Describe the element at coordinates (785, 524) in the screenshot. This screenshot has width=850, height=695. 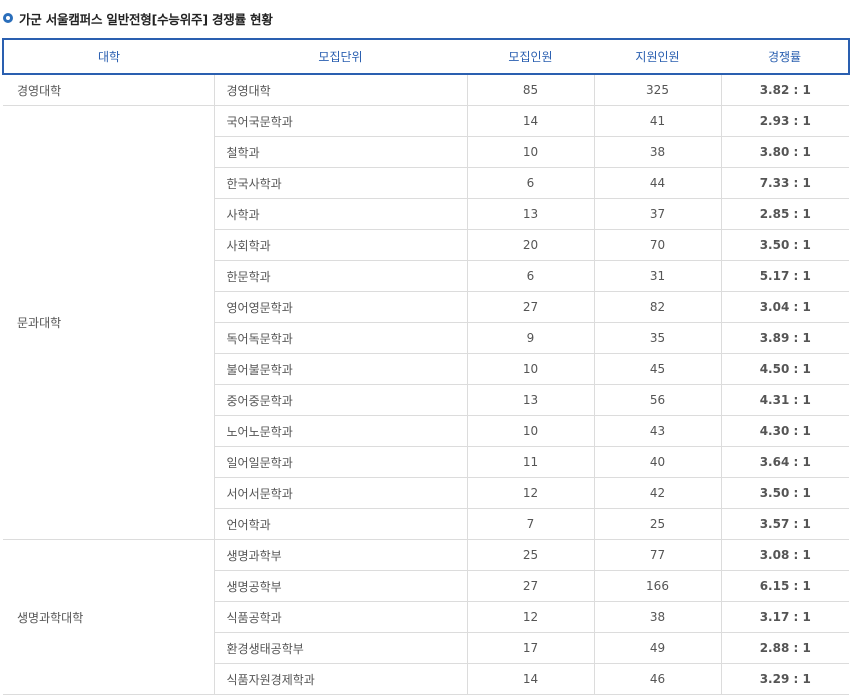
I see `rate-cell: 3.57 : 1` at that location.